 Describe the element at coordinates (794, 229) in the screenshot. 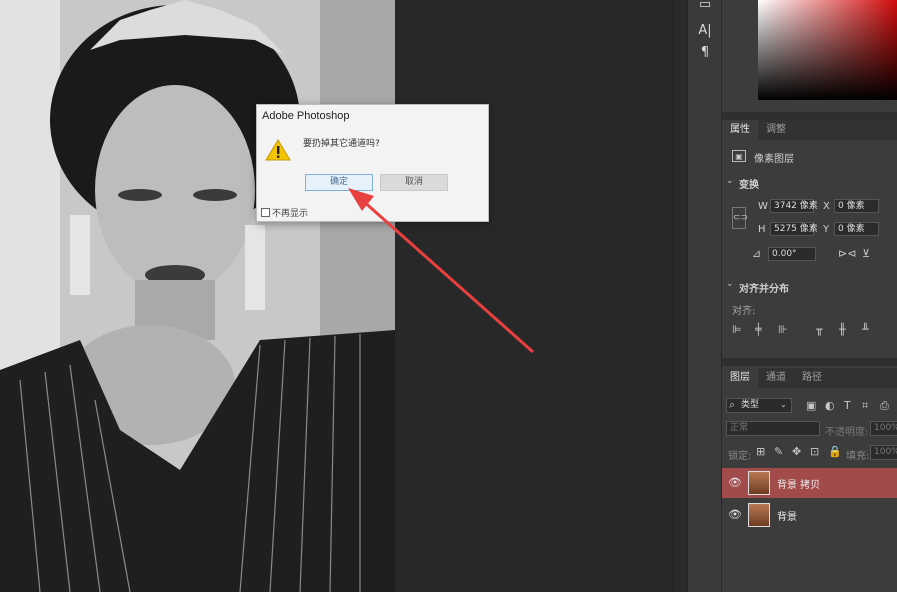

I see `height-field: 5275 像素` at that location.